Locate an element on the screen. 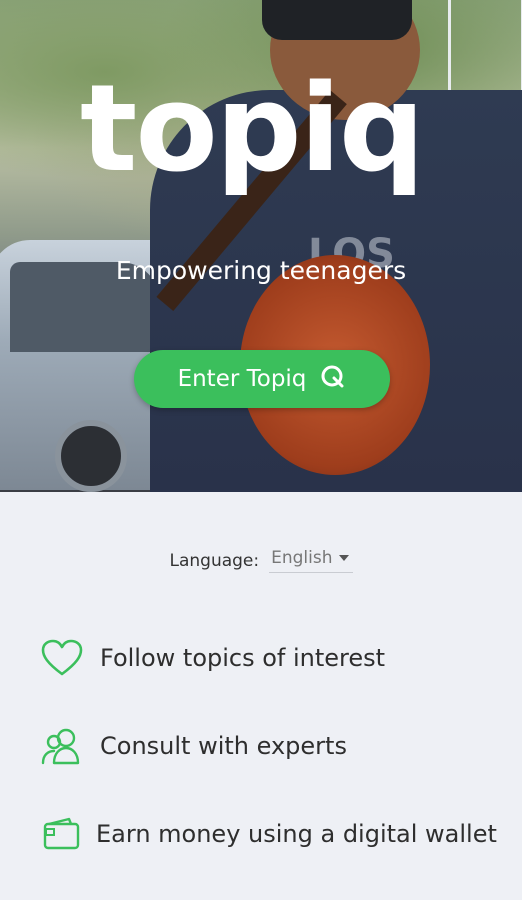 The image size is (522, 900). feature-label: Earn money using a digital wallet is located at coordinates (296, 834).